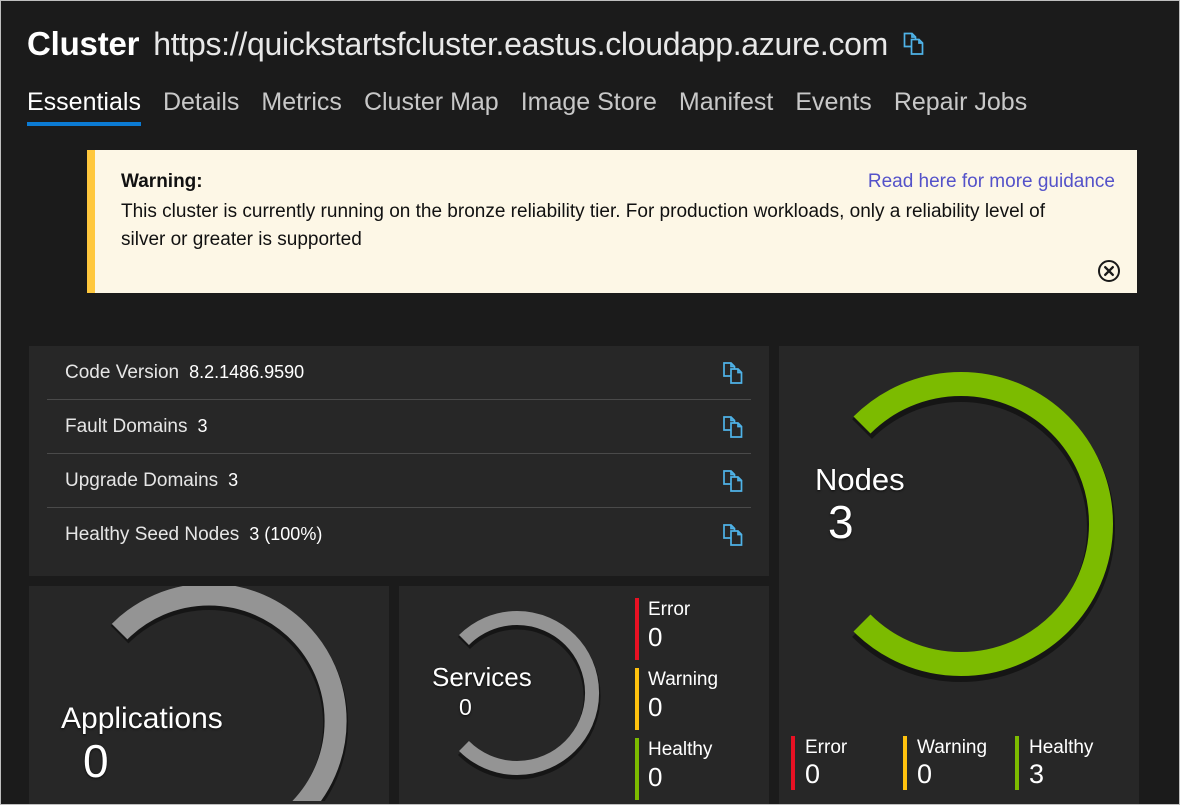 This screenshot has width=1180, height=805. Describe the element at coordinates (96, 761) in the screenshot. I see `applications-count: 0` at that location.